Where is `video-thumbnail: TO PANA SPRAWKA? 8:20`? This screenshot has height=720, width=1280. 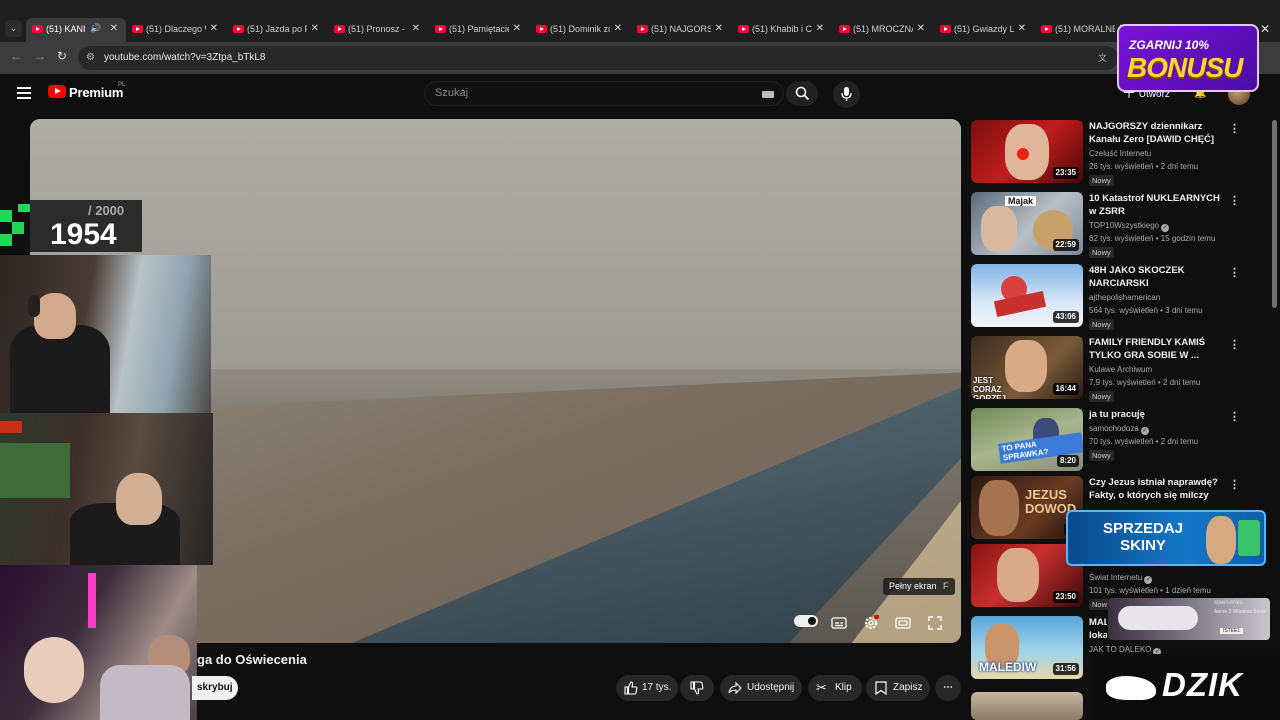
video-thumbnail: TO PANA SPRAWKA? 8:20 is located at coordinates (1027, 439).